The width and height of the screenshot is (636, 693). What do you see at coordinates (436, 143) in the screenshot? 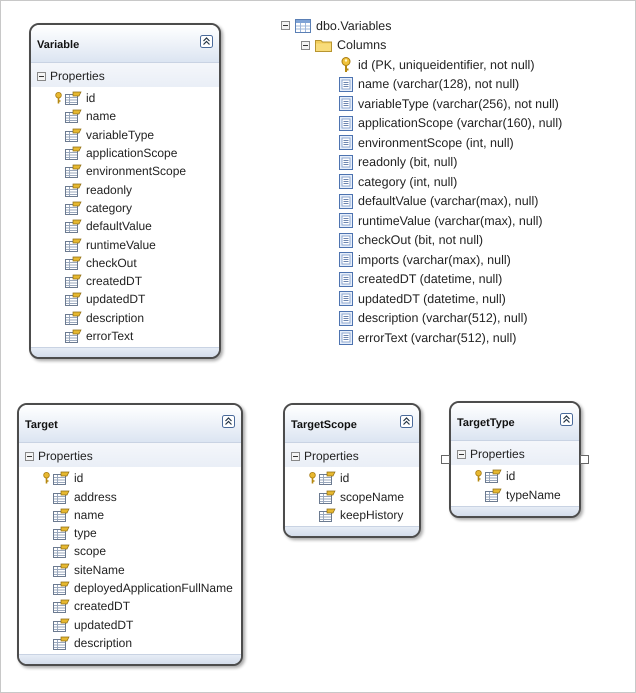
I see `tree-item: environmentScope (int, null)` at bounding box center [436, 143].